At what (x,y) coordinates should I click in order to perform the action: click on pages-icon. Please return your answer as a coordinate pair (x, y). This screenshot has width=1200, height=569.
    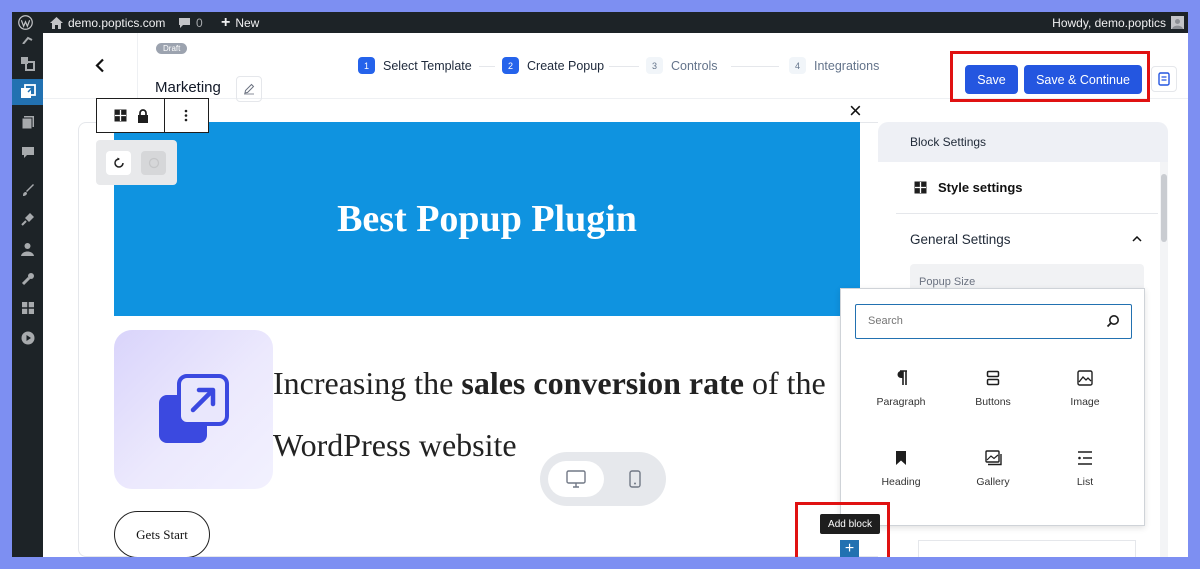
    Looking at the image, I should click on (27, 122).